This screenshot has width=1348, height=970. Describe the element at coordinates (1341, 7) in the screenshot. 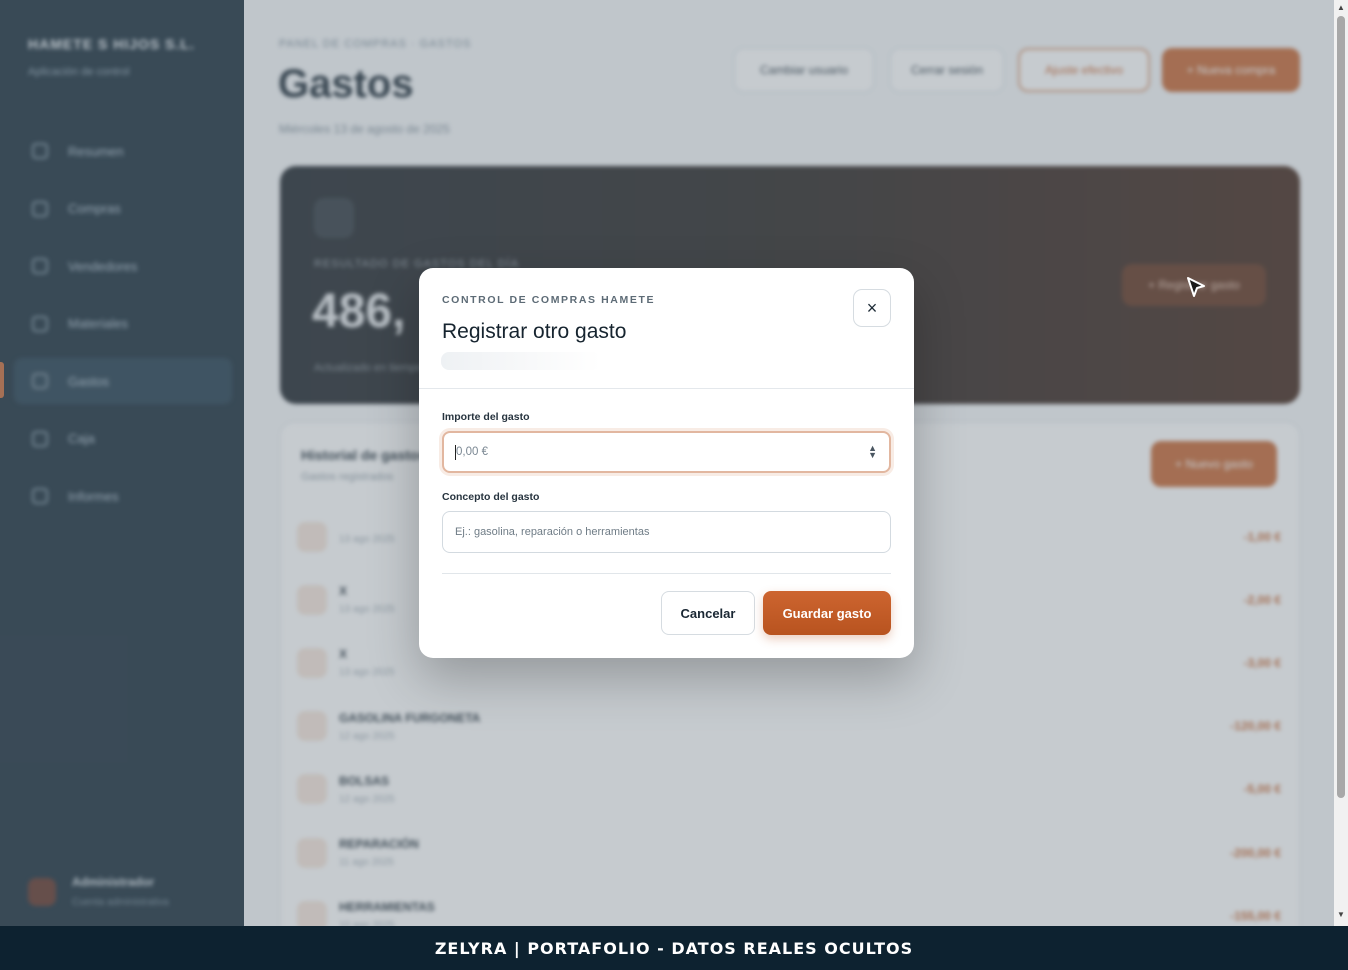

I see `scroll-up-icon: ▲` at that location.